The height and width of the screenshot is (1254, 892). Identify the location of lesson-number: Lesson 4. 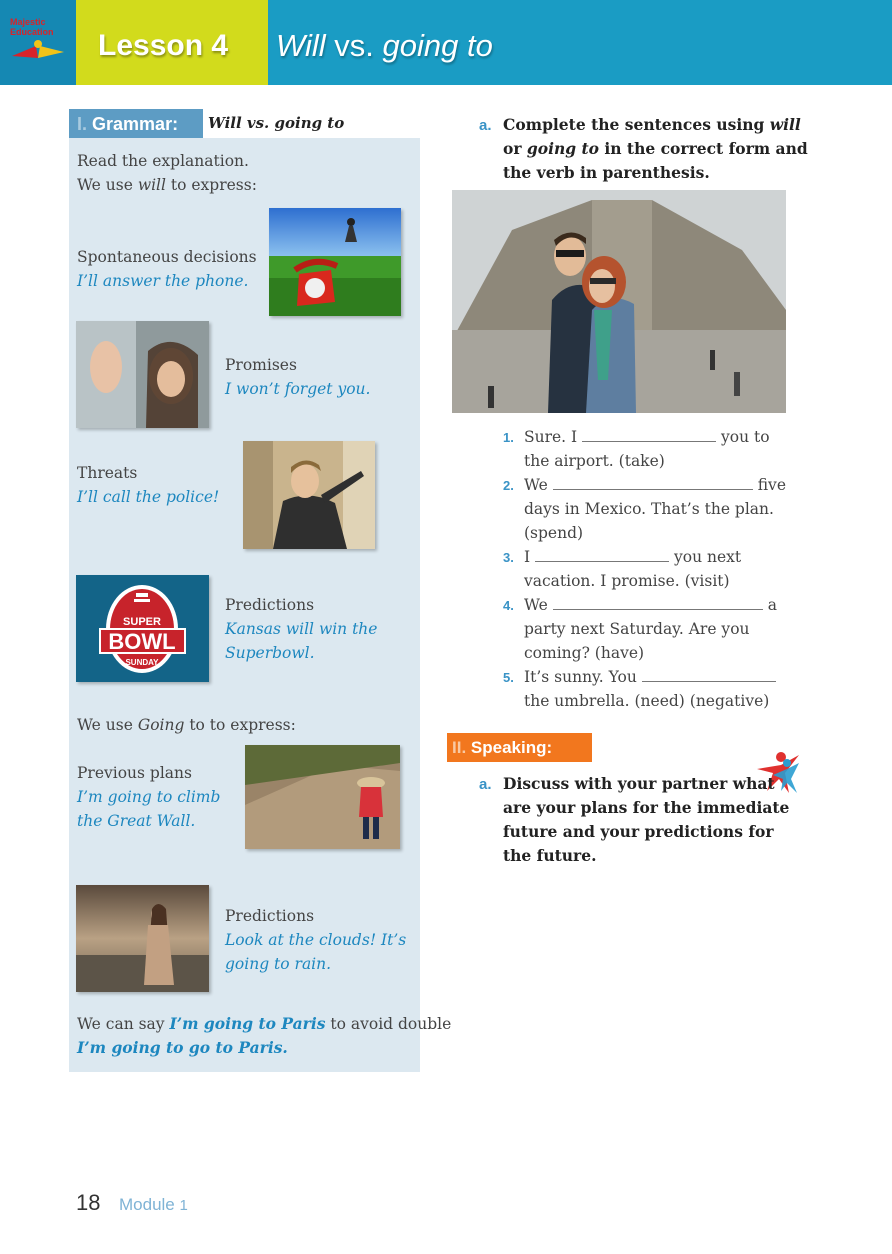
(163, 45).